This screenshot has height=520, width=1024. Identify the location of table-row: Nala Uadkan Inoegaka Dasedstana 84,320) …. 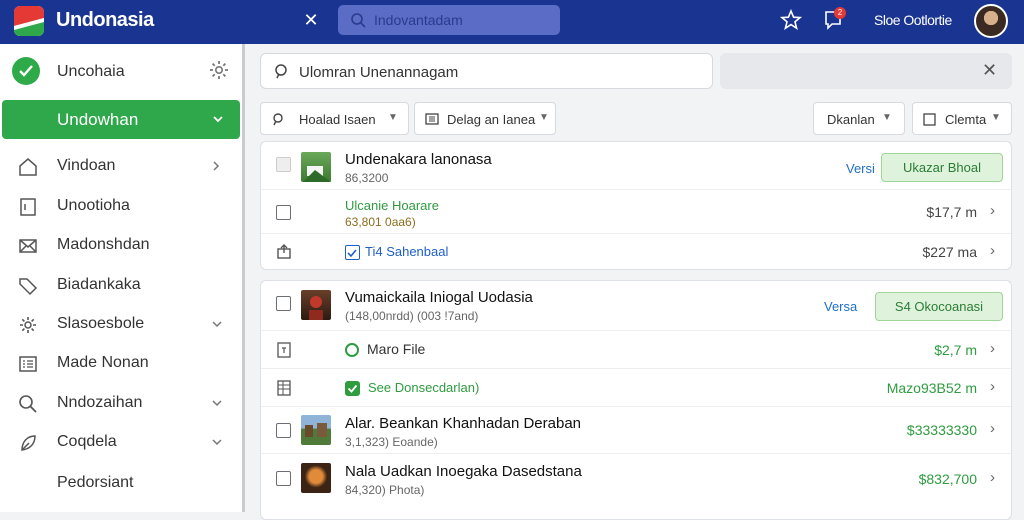
(636, 479).